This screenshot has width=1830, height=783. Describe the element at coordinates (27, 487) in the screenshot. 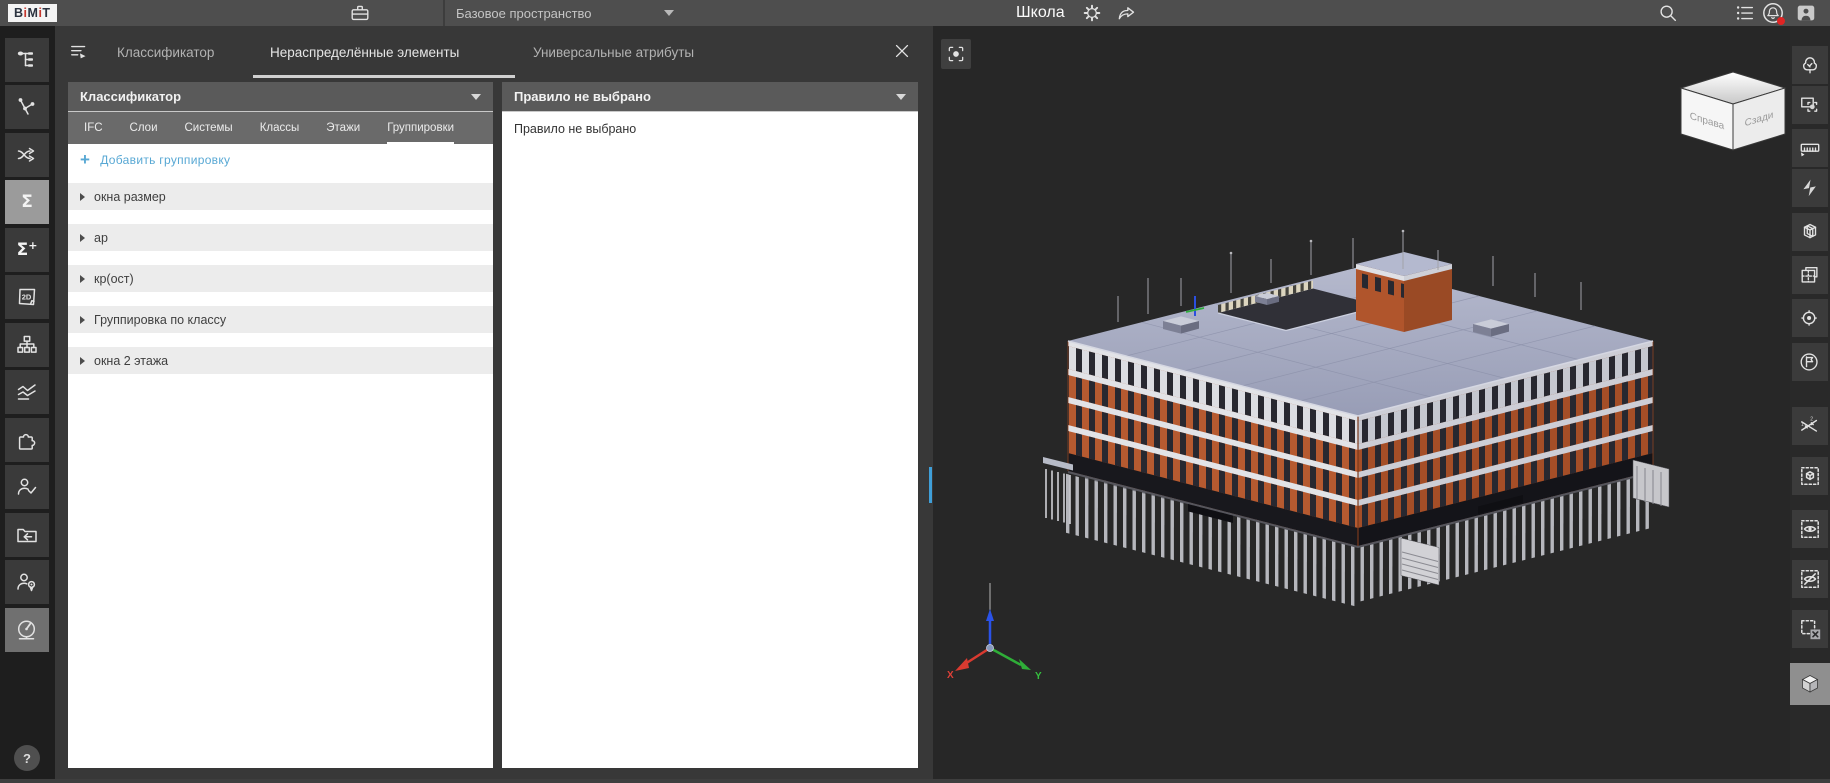

I see `user-check-icon` at that location.